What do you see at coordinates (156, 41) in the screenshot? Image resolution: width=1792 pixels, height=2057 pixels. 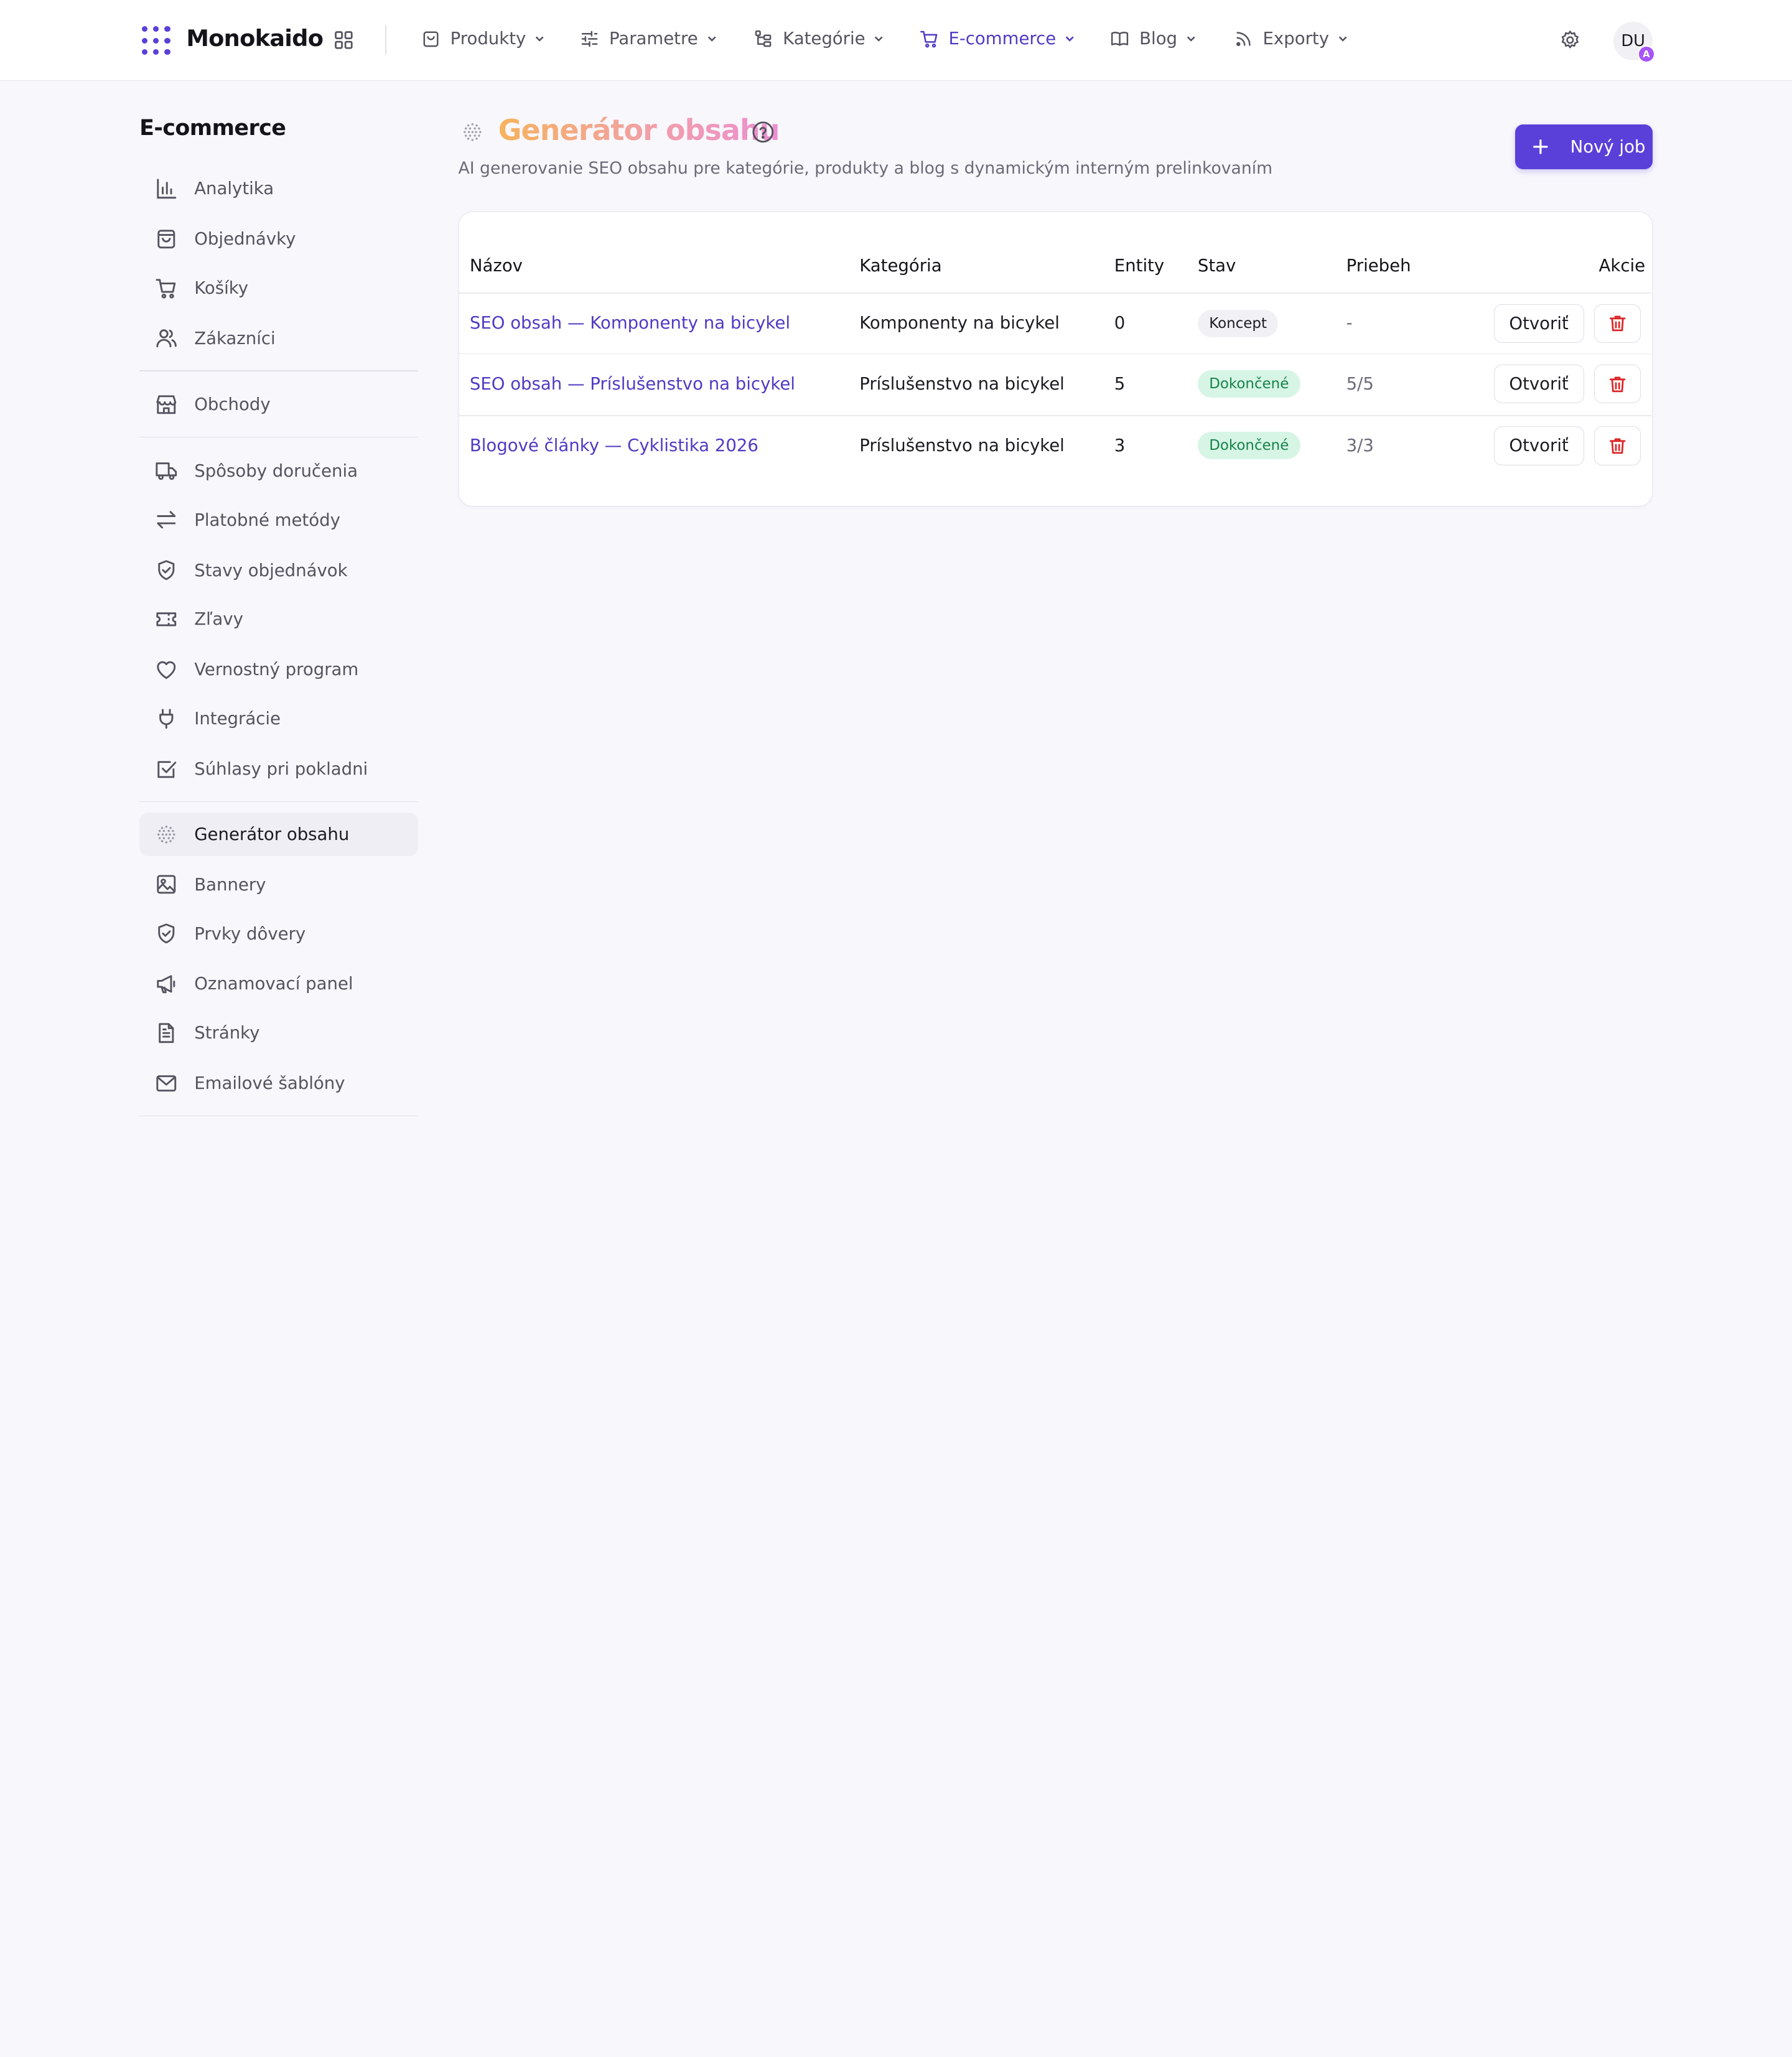 I see `brand-logo-icon` at bounding box center [156, 41].